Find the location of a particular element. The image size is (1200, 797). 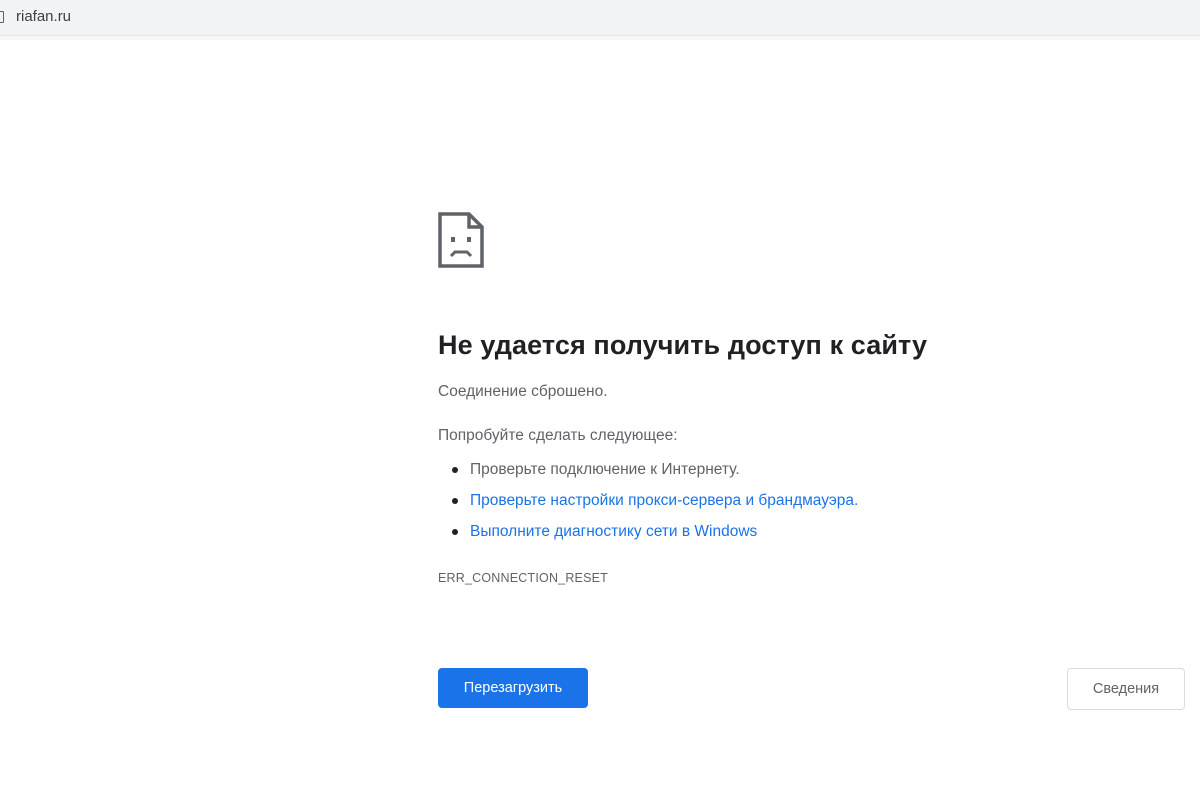

details-button: Сведения is located at coordinates (1126, 689).